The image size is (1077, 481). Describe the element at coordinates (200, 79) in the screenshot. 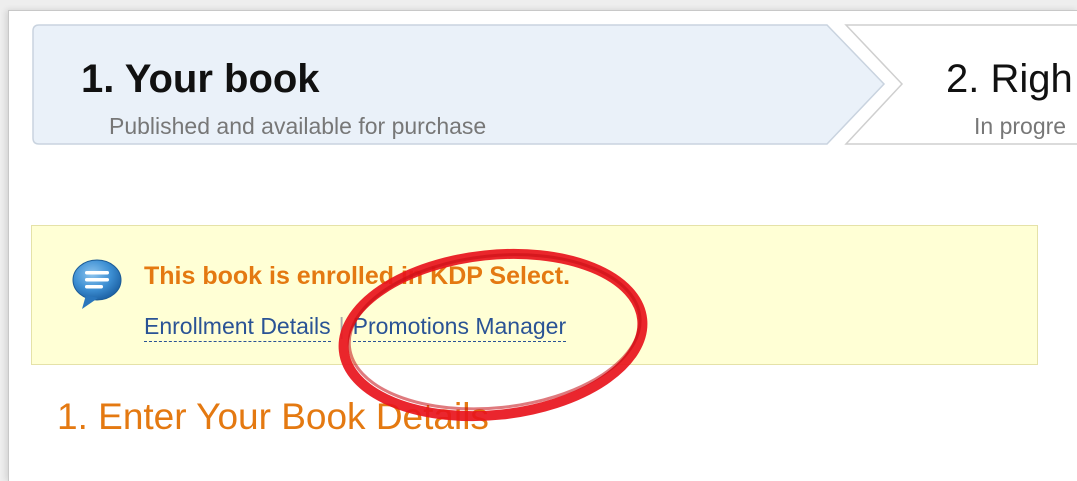

I see `step-1-title: 1. Your book` at that location.